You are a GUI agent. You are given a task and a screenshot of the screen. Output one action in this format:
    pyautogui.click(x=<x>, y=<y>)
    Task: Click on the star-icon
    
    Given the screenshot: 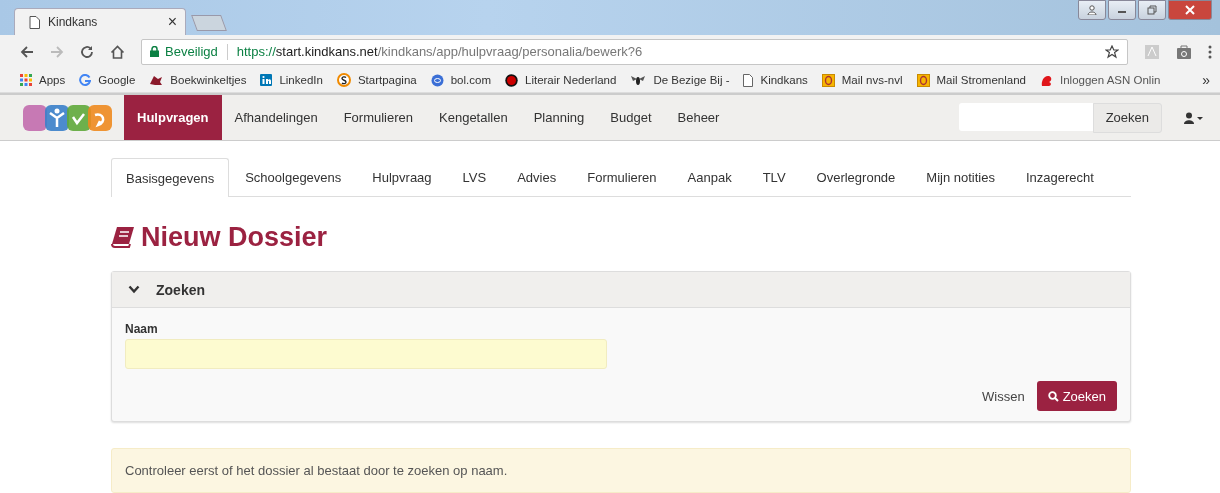 What is the action you would take?
    pyautogui.click(x=1112, y=51)
    